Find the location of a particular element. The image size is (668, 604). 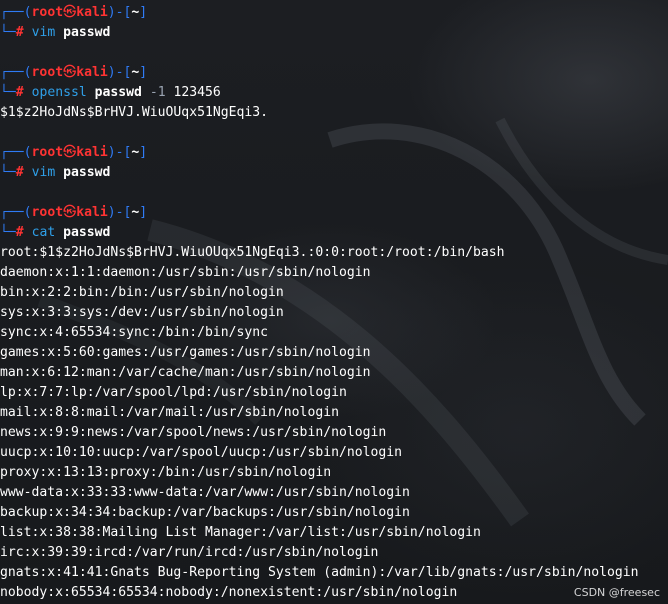

command-name: cat is located at coordinates (43, 232).